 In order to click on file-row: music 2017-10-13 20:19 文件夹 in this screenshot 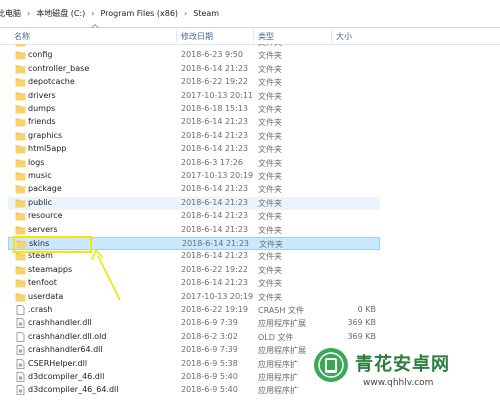, I will do `click(194, 176)`.